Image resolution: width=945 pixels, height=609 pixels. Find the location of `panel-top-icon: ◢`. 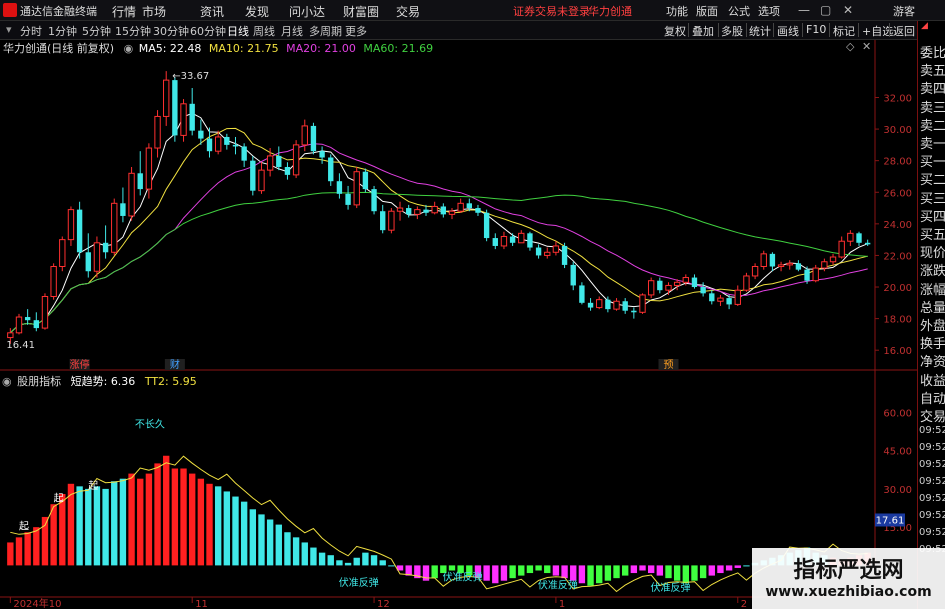

panel-top-icon: ◢ is located at coordinates (924, 26).